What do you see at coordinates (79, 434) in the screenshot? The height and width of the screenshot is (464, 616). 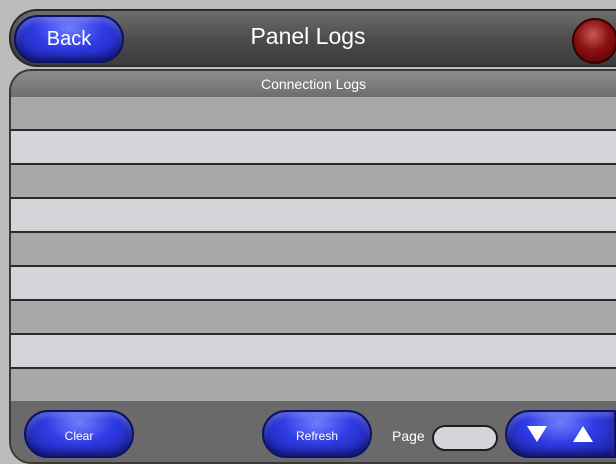 I see `clear-button: Clear` at bounding box center [79, 434].